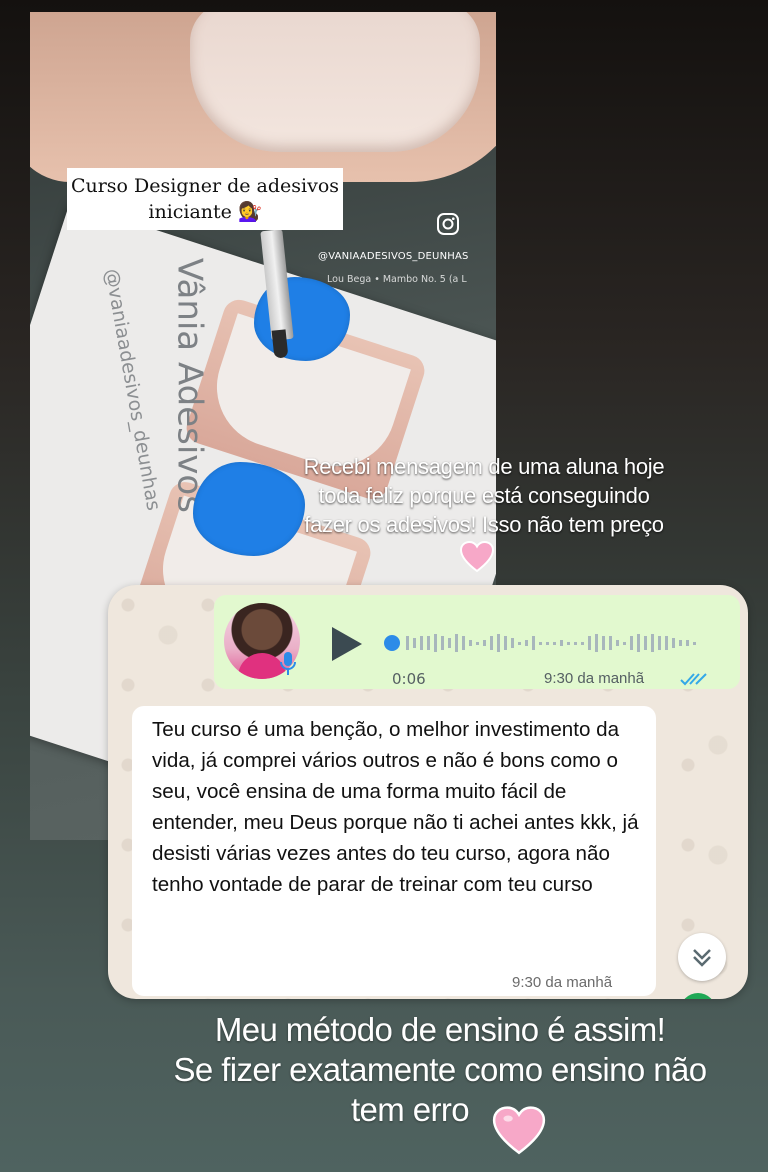 Image resolution: width=768 pixels, height=1172 pixels. Describe the element at coordinates (477, 558) in the screenshot. I see `heart-icon` at that location.